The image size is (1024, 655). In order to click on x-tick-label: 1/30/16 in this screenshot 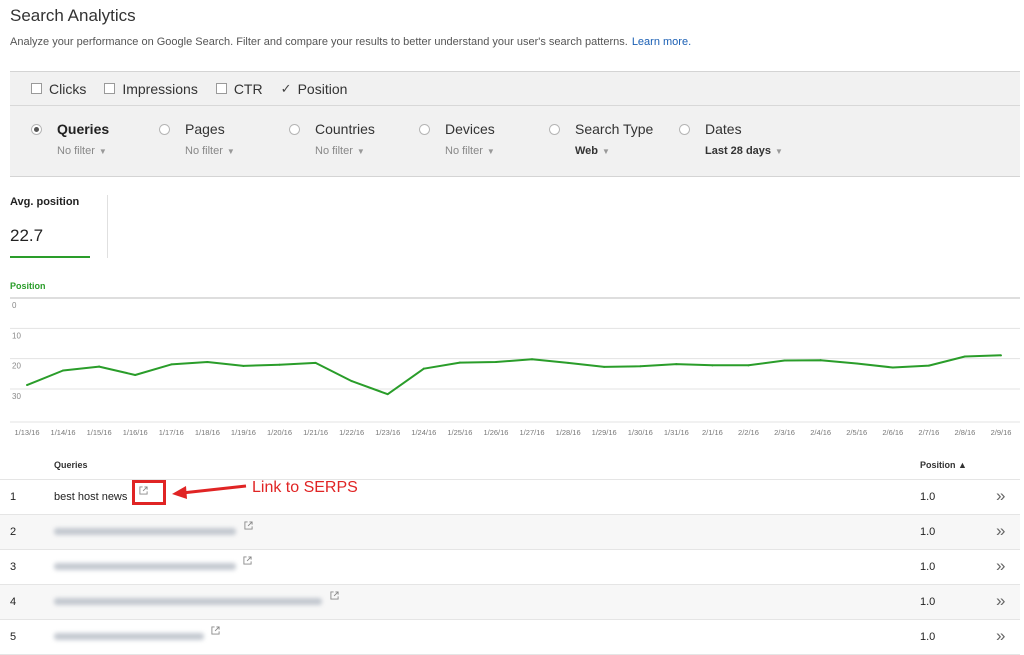, I will do `click(640, 432)`.